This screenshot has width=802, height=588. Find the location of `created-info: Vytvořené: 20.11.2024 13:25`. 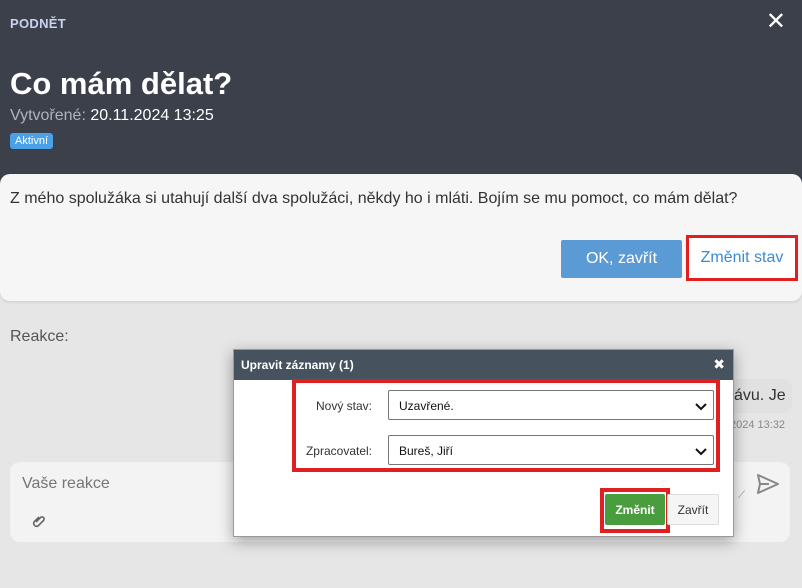

created-info: Vytvořené: 20.11.2024 13:25 is located at coordinates (112, 116).